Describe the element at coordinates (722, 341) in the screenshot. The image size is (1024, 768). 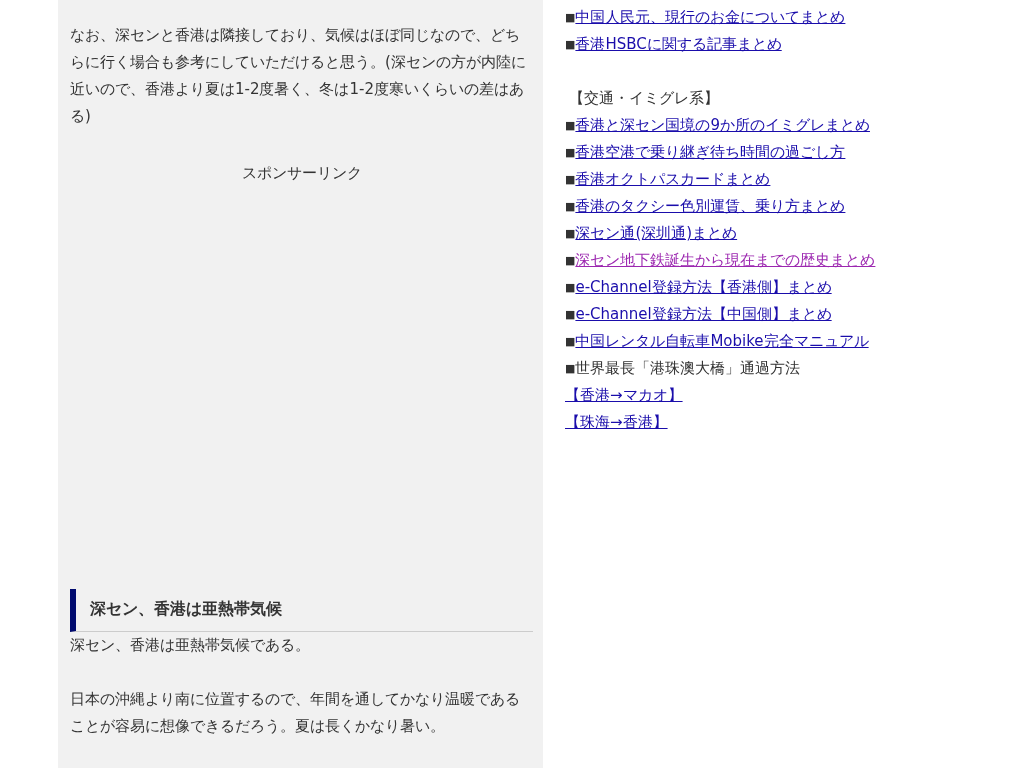
I see `article-link: 中国レンタル自転車Mobike完全マニュアル` at that location.